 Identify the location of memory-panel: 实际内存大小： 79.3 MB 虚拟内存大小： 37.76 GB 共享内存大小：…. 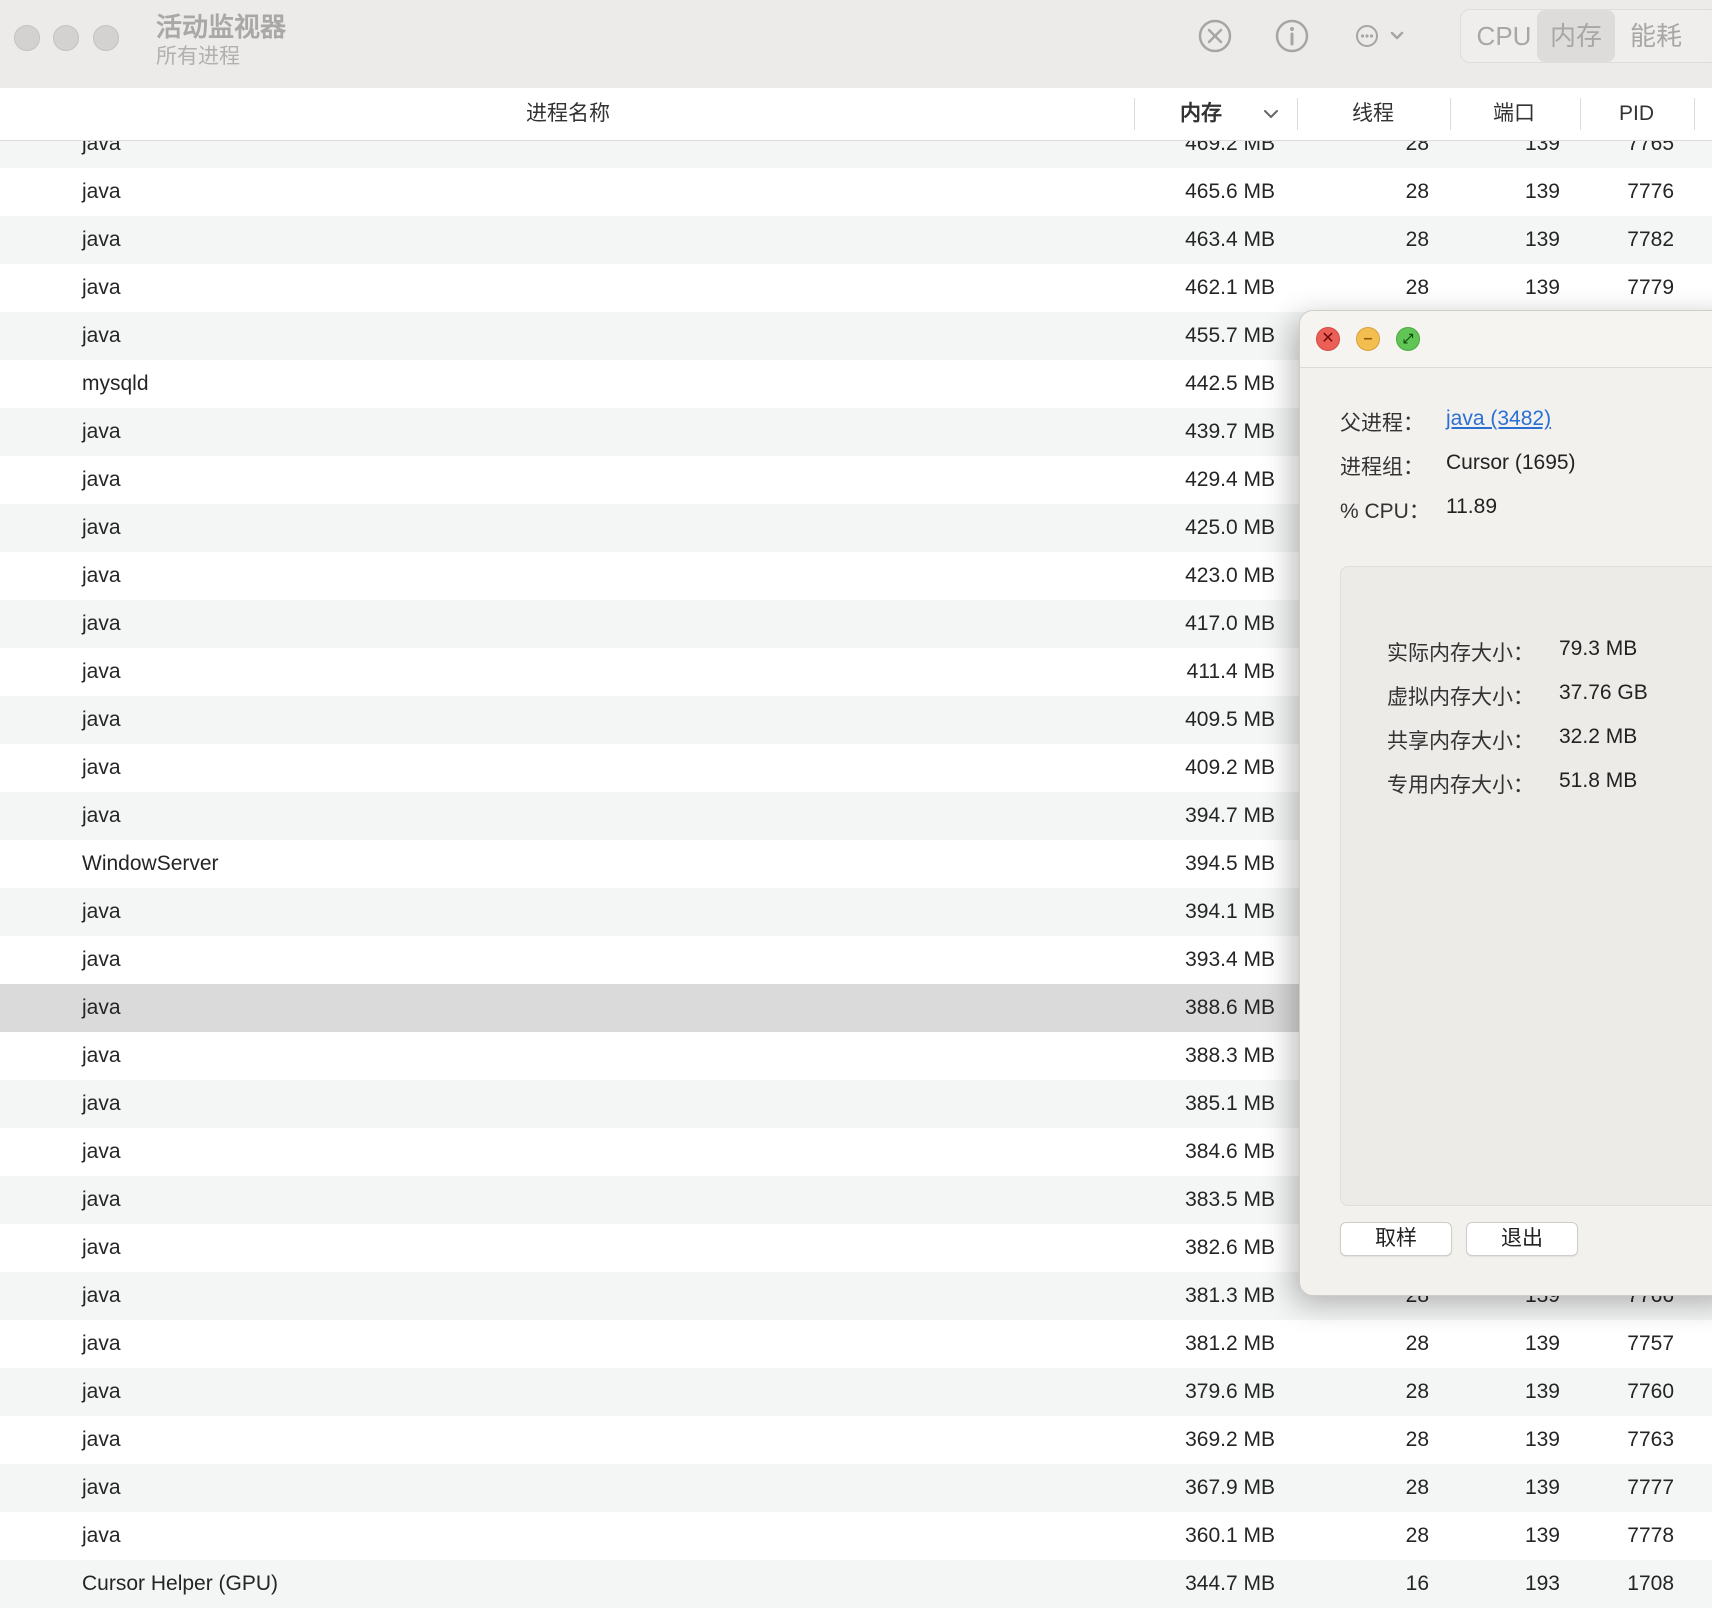
(1526, 886).